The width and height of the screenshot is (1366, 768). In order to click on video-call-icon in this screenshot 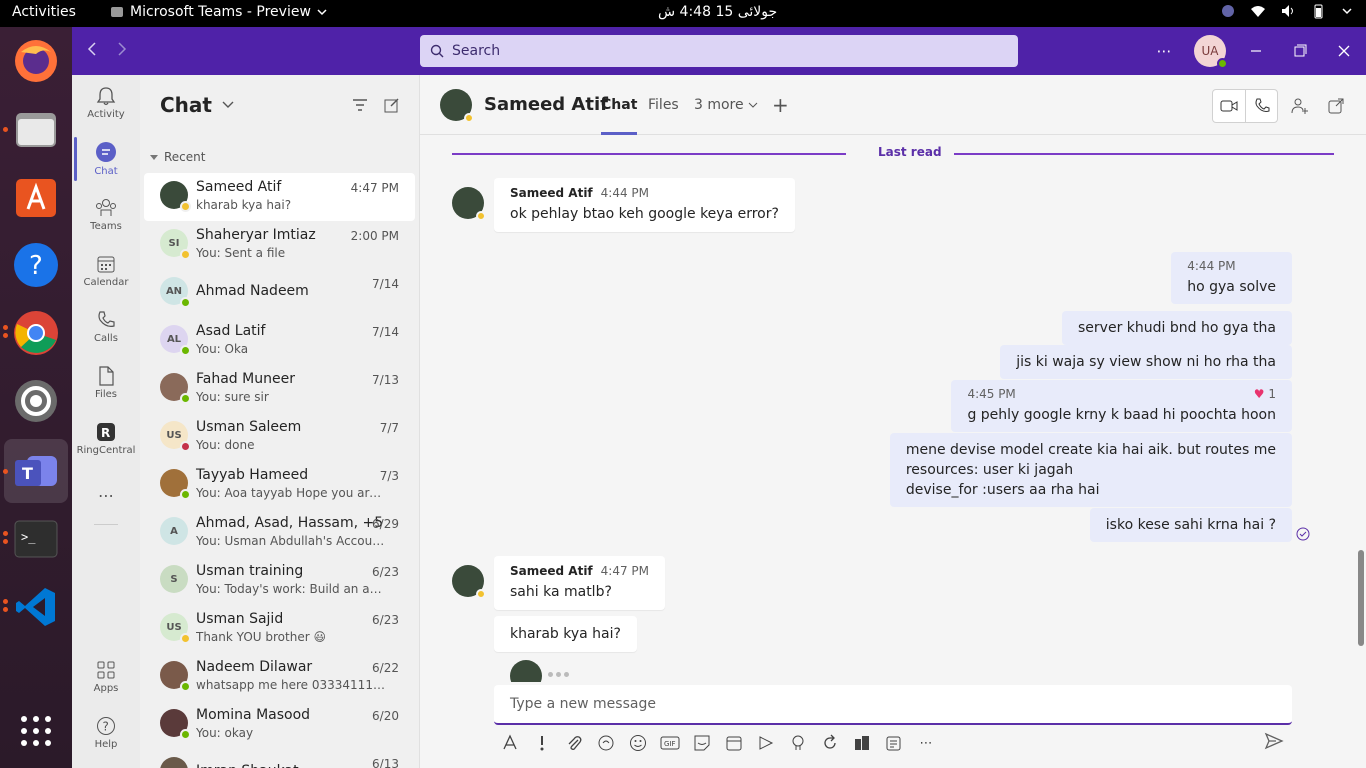, I will do `click(1229, 106)`.